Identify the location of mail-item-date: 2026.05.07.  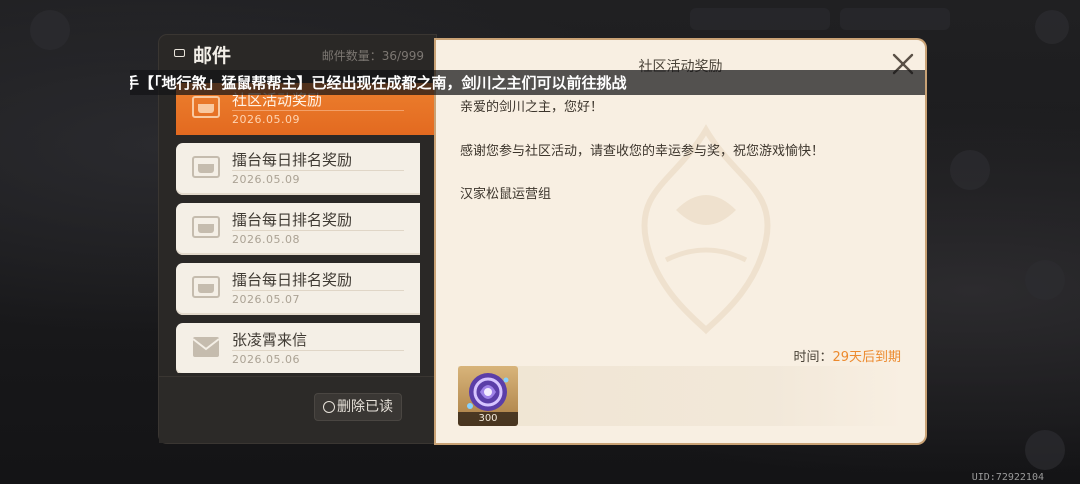
(266, 299).